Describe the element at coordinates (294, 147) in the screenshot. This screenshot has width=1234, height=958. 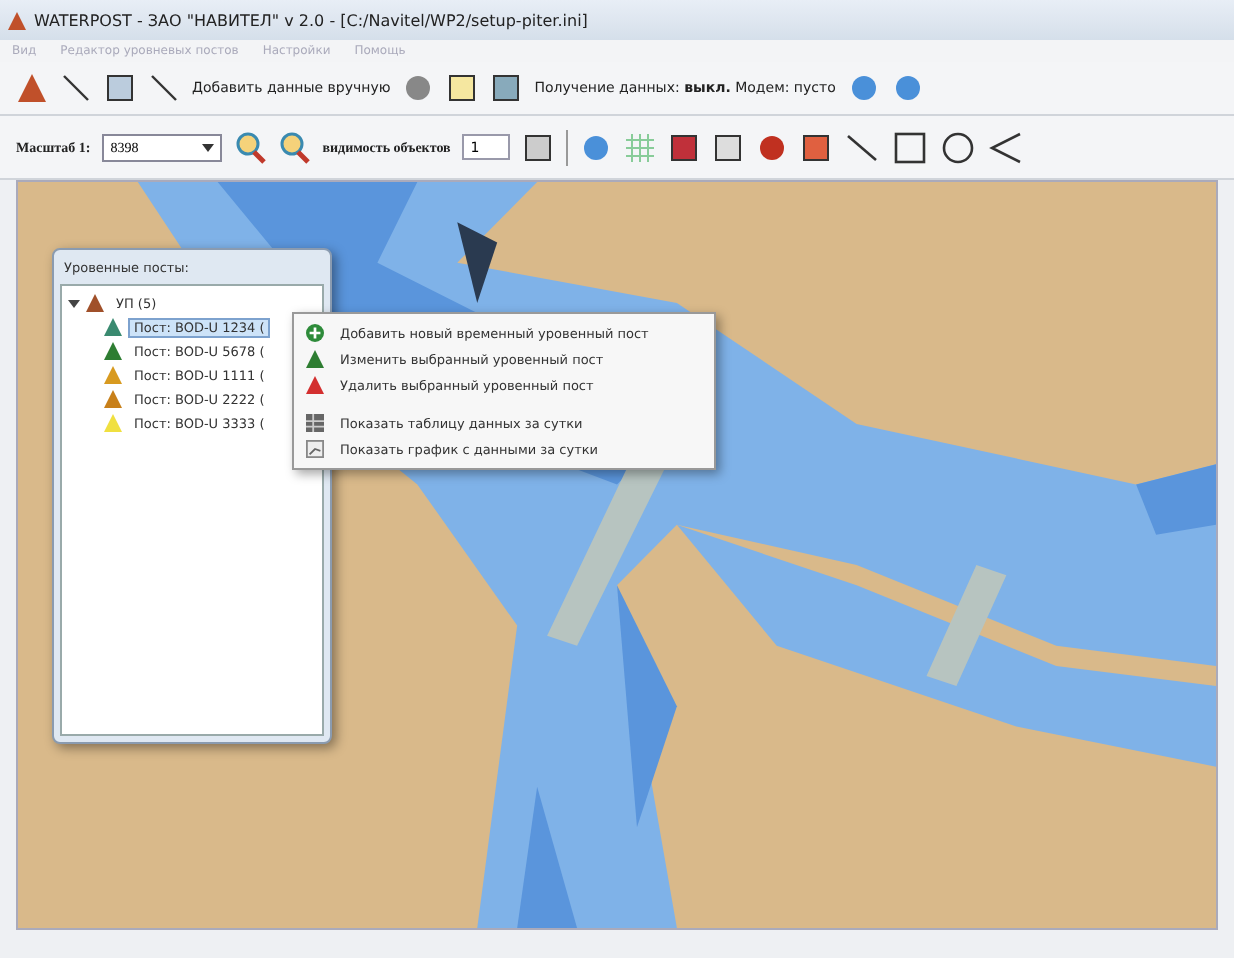
I see `zoom-out-icon` at that location.